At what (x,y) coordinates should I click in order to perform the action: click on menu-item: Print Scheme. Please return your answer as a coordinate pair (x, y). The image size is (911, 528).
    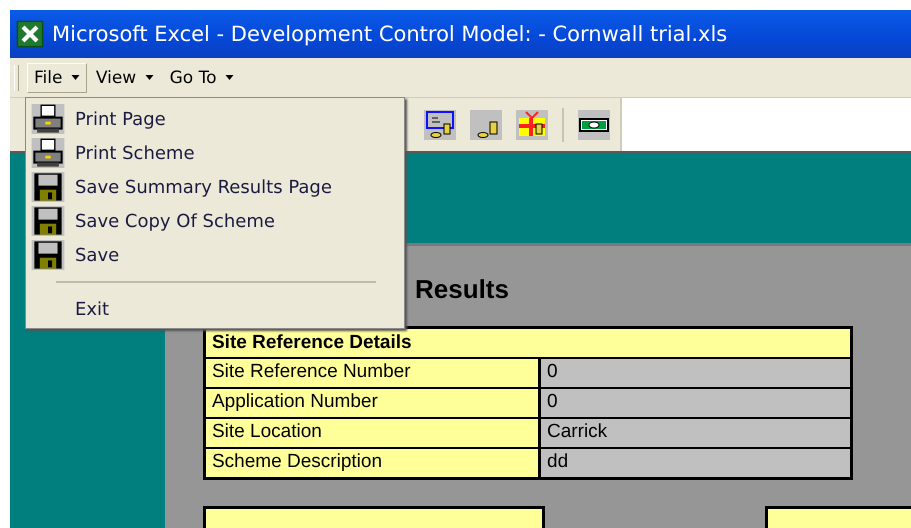
    Looking at the image, I should click on (215, 153).